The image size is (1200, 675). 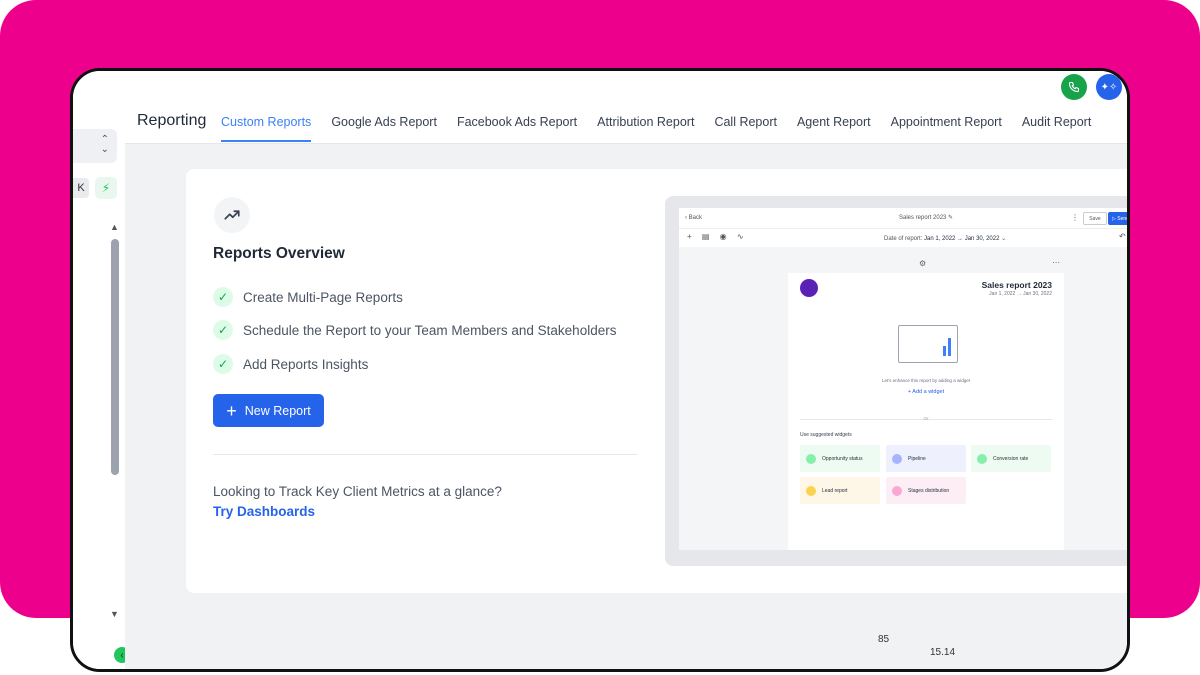 What do you see at coordinates (1016, 285) in the screenshot?
I see `preview-page-title: Sales report 2023` at bounding box center [1016, 285].